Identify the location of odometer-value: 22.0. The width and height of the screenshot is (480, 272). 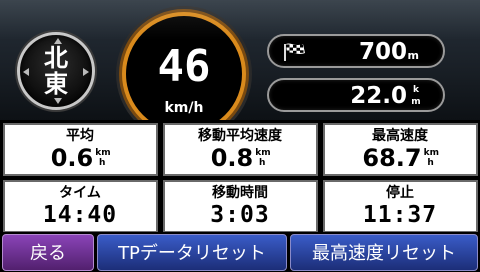
(378, 96).